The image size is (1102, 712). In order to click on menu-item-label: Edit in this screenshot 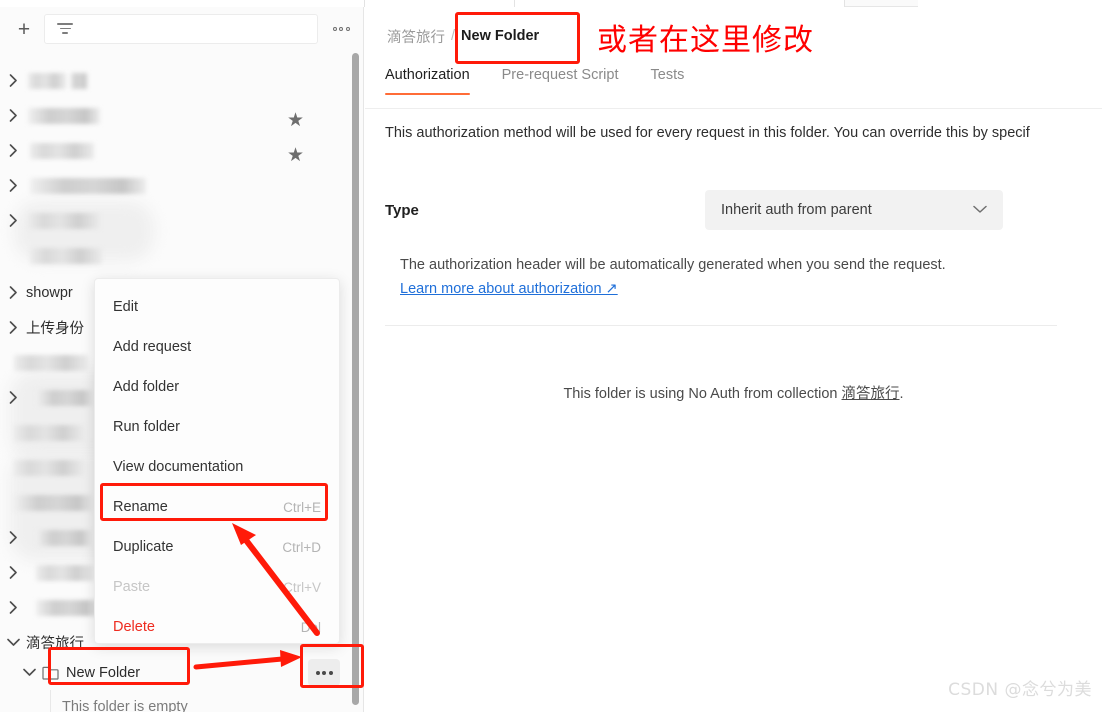, I will do `click(125, 307)`.